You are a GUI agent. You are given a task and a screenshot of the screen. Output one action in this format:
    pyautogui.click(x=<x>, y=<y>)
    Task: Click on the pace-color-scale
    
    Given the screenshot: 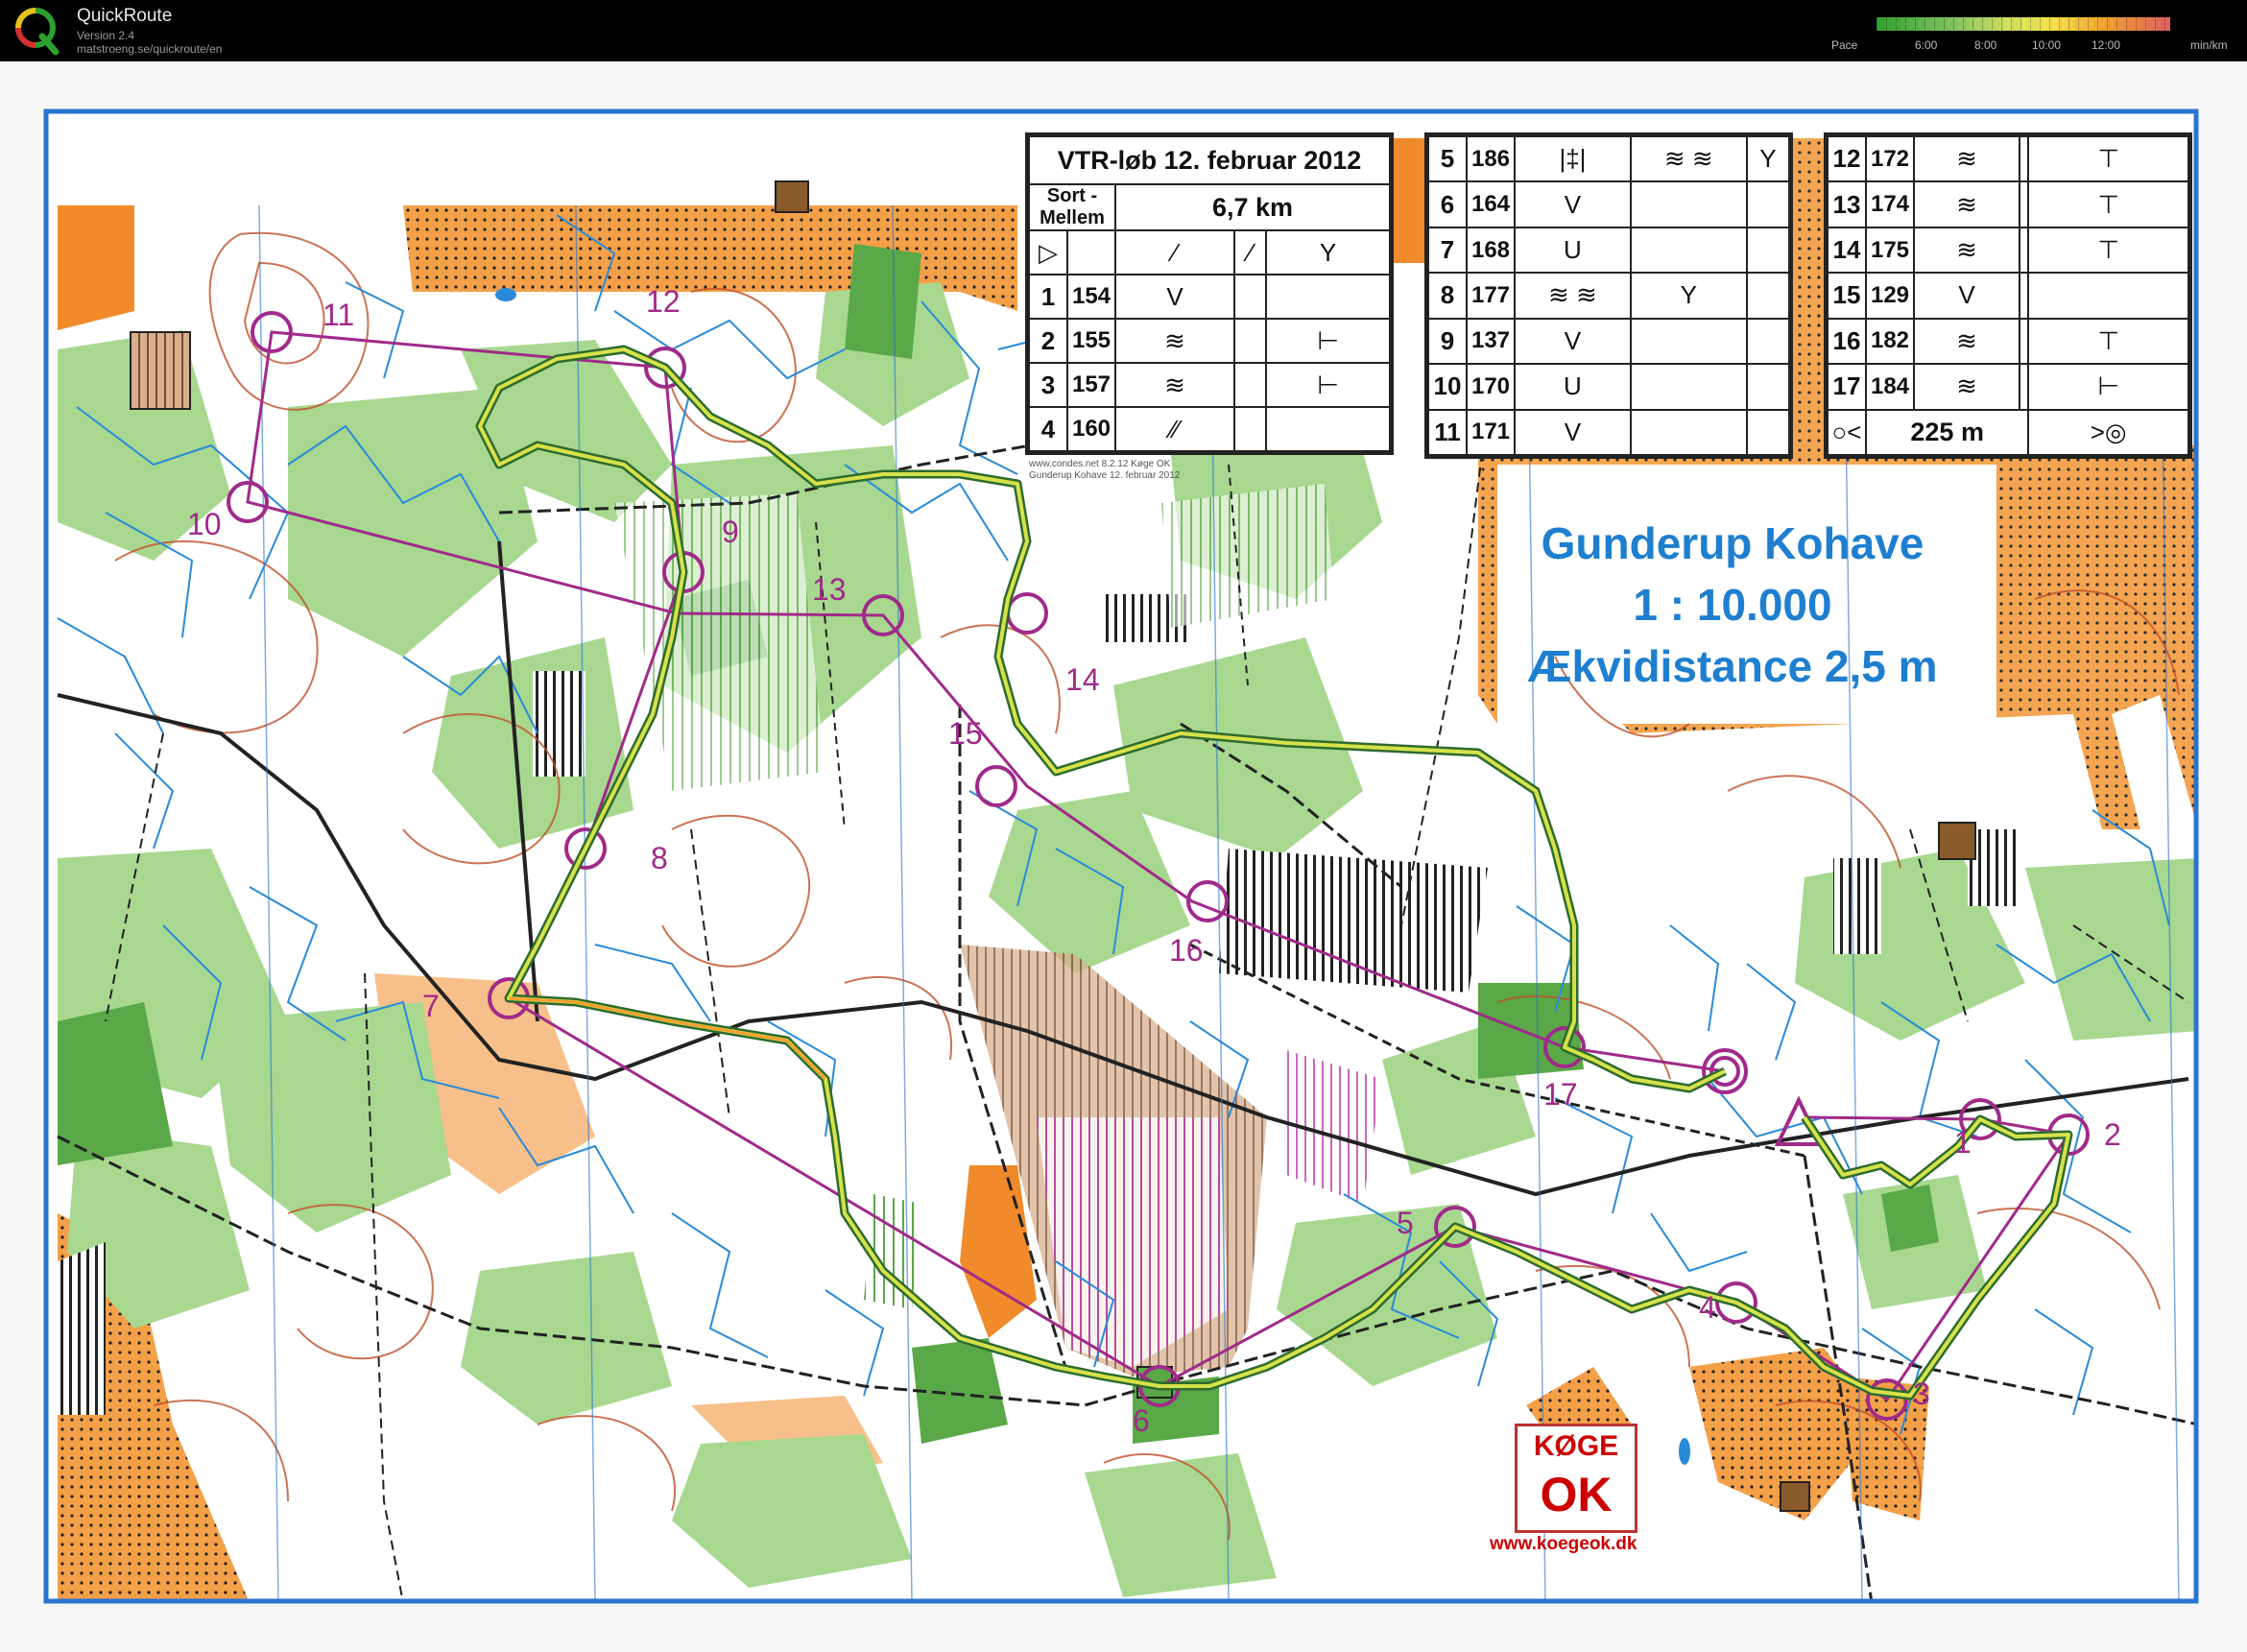 What is the action you would take?
    pyautogui.click(x=2023, y=24)
    